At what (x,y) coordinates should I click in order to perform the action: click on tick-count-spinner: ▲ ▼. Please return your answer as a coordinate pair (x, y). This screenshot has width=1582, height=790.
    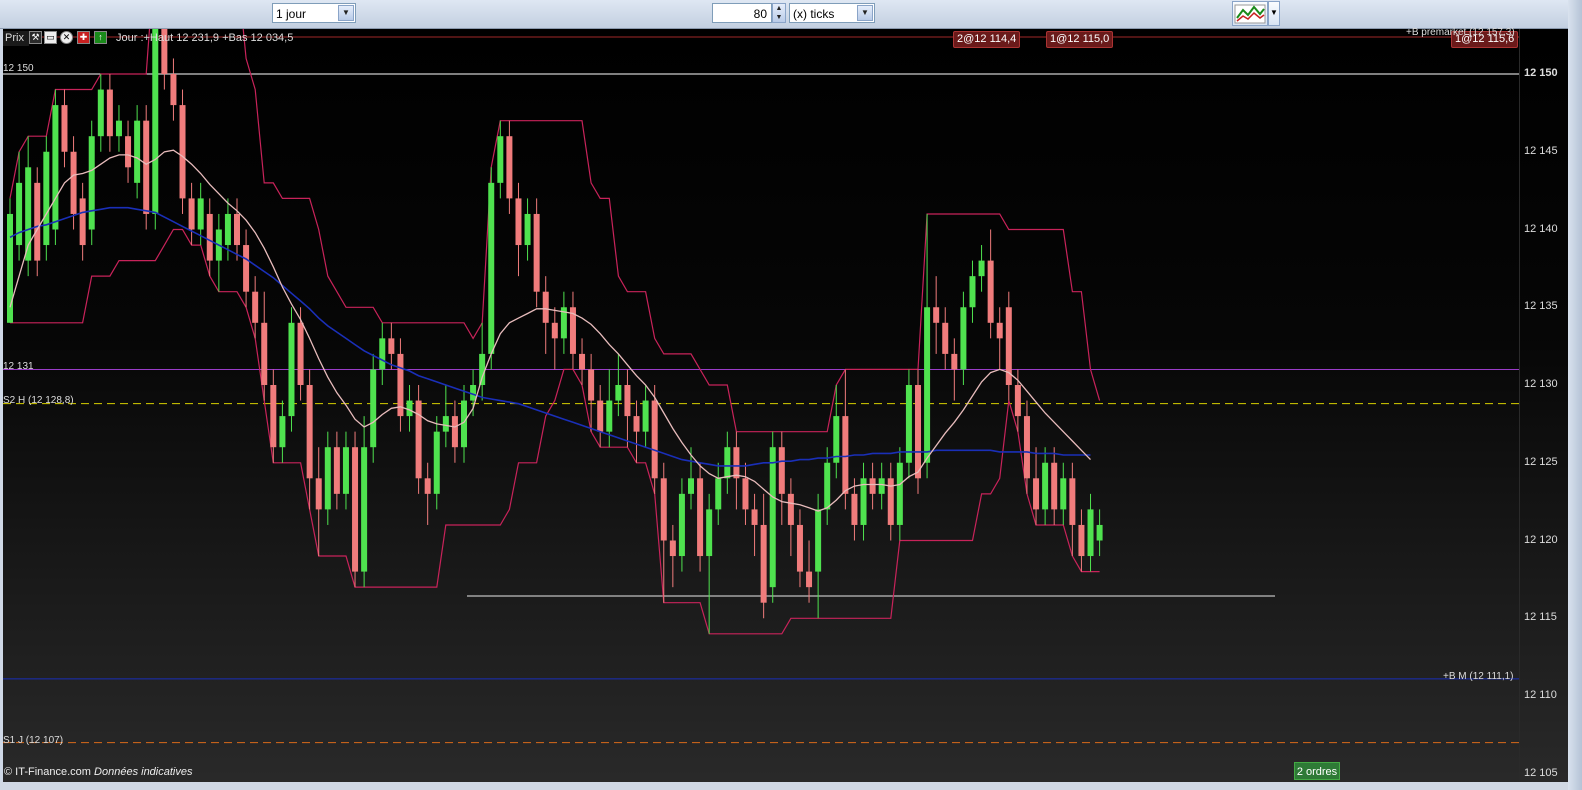
    Looking at the image, I should click on (779, 13).